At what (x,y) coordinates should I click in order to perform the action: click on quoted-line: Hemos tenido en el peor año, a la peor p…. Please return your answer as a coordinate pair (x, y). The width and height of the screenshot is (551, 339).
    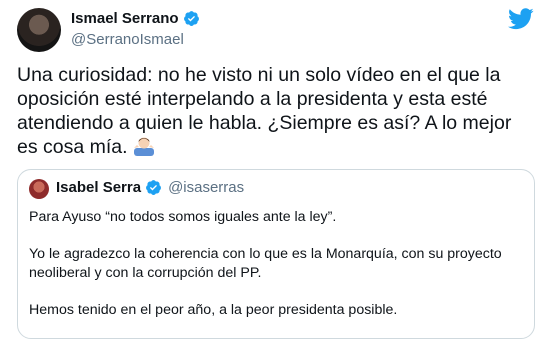
    Looking at the image, I should click on (213, 310).